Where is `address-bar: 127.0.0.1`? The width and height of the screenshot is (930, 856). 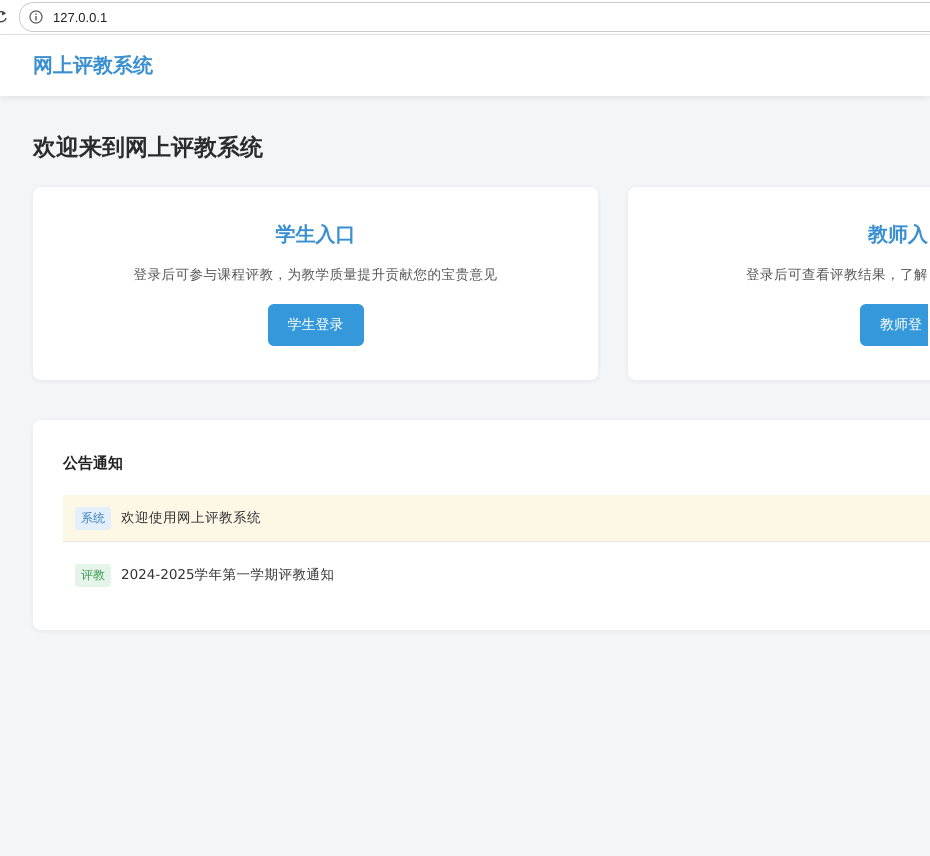
address-bar: 127.0.0.1 is located at coordinates (474, 17).